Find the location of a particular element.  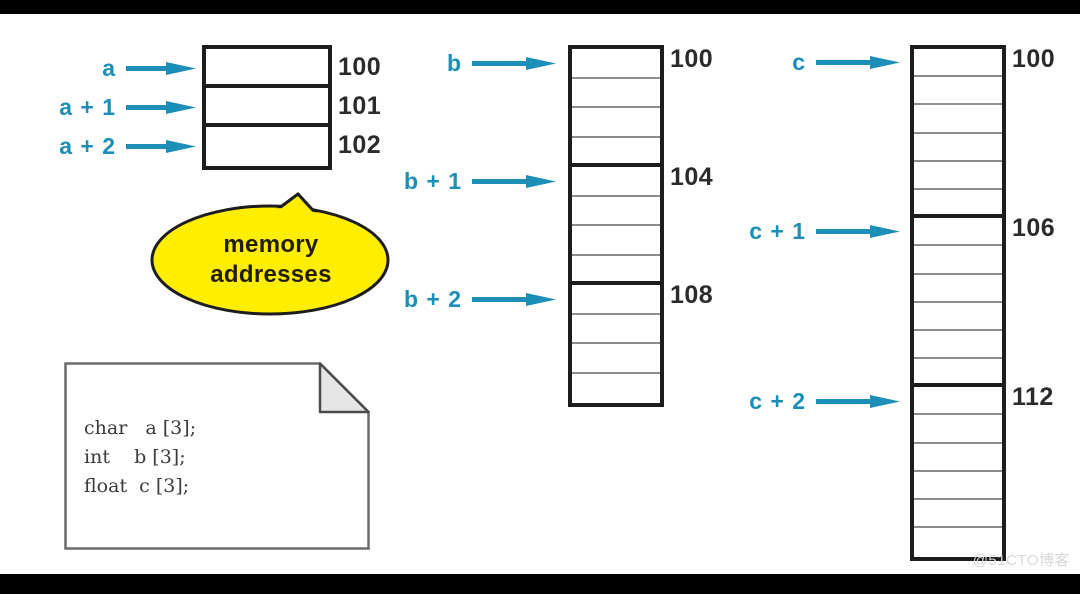

code-lines: char a [3]; int b [3]; float c [3]; is located at coordinates (140, 457).